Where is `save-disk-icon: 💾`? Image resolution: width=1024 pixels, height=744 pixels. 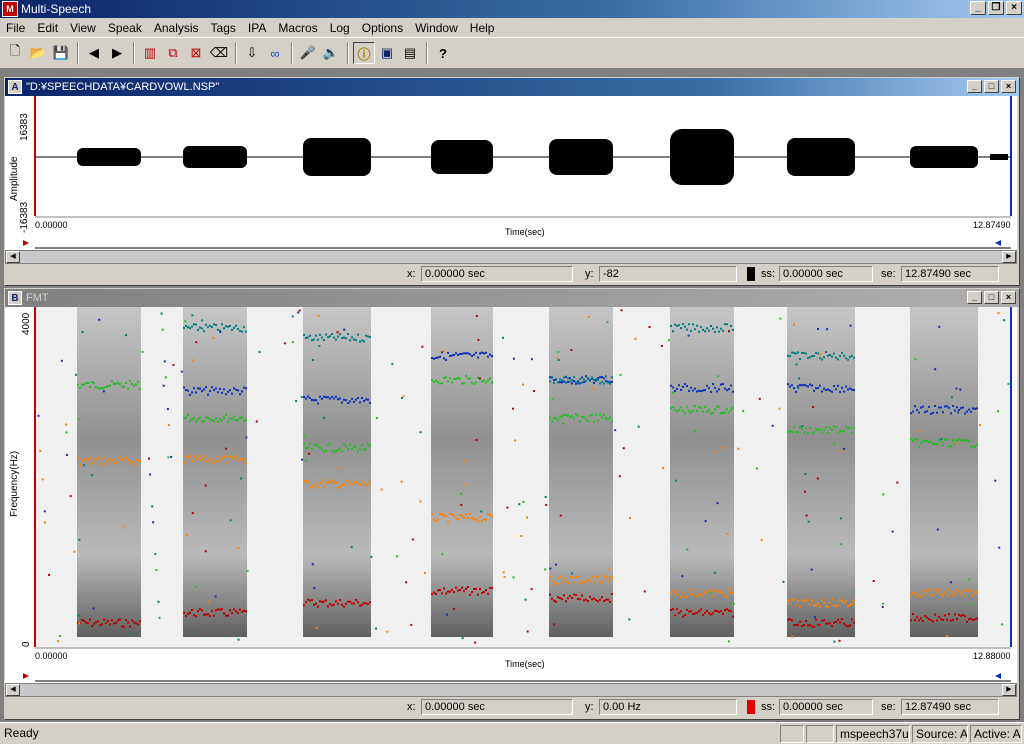 save-disk-icon: 💾 is located at coordinates (61, 53).